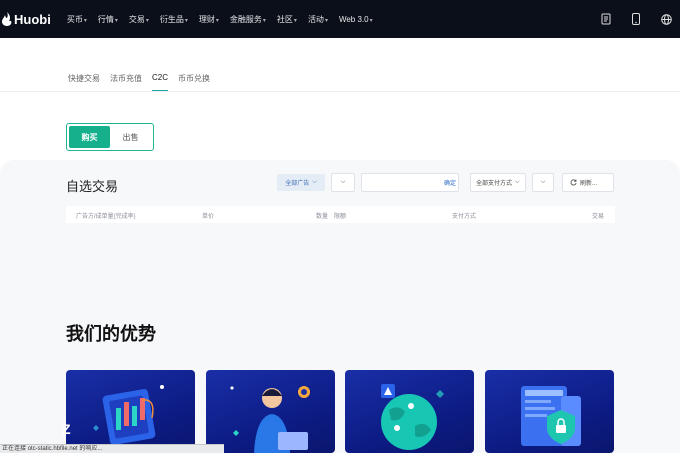 This screenshot has width=680, height=453. What do you see at coordinates (666, 19) in the screenshot?
I see `globe-icon` at bounding box center [666, 19].